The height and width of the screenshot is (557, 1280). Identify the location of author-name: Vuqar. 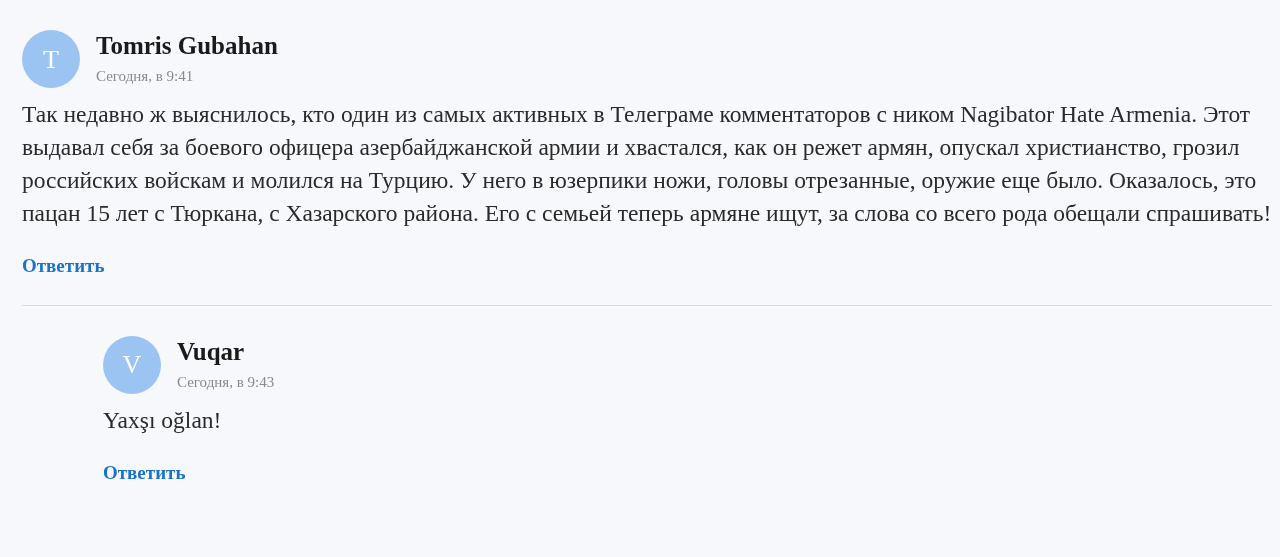
(211, 351).